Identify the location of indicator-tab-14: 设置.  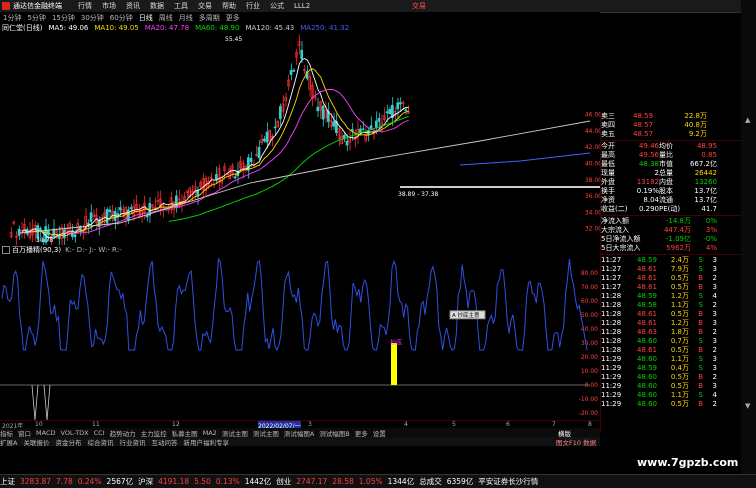
(379, 433).